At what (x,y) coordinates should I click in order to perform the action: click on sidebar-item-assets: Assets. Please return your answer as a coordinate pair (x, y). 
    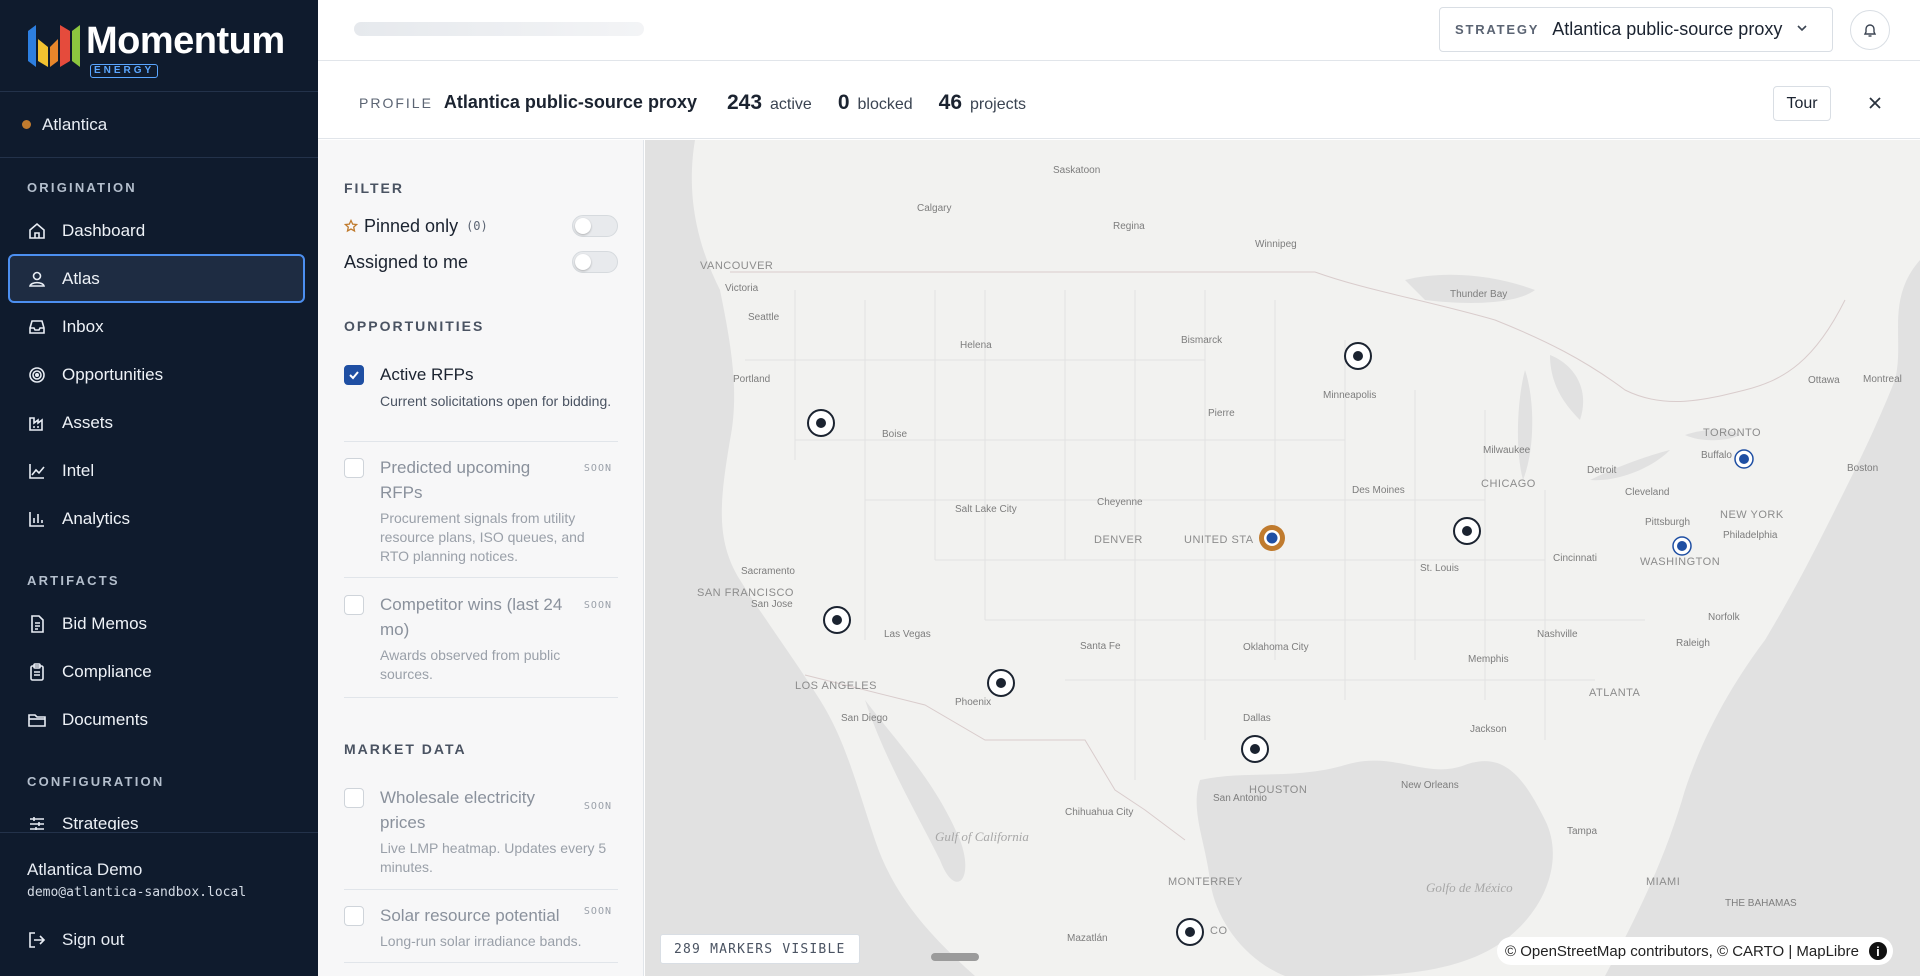
    Looking at the image, I should click on (156, 422).